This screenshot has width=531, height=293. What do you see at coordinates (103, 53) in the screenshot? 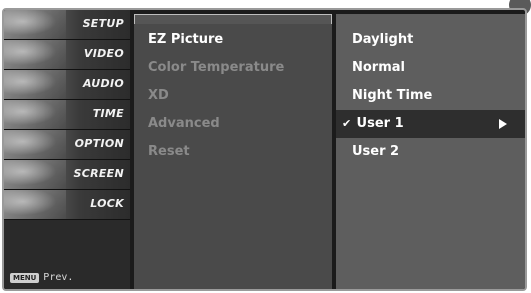
I see `sidebar-item-label: VIDEO` at bounding box center [103, 53].